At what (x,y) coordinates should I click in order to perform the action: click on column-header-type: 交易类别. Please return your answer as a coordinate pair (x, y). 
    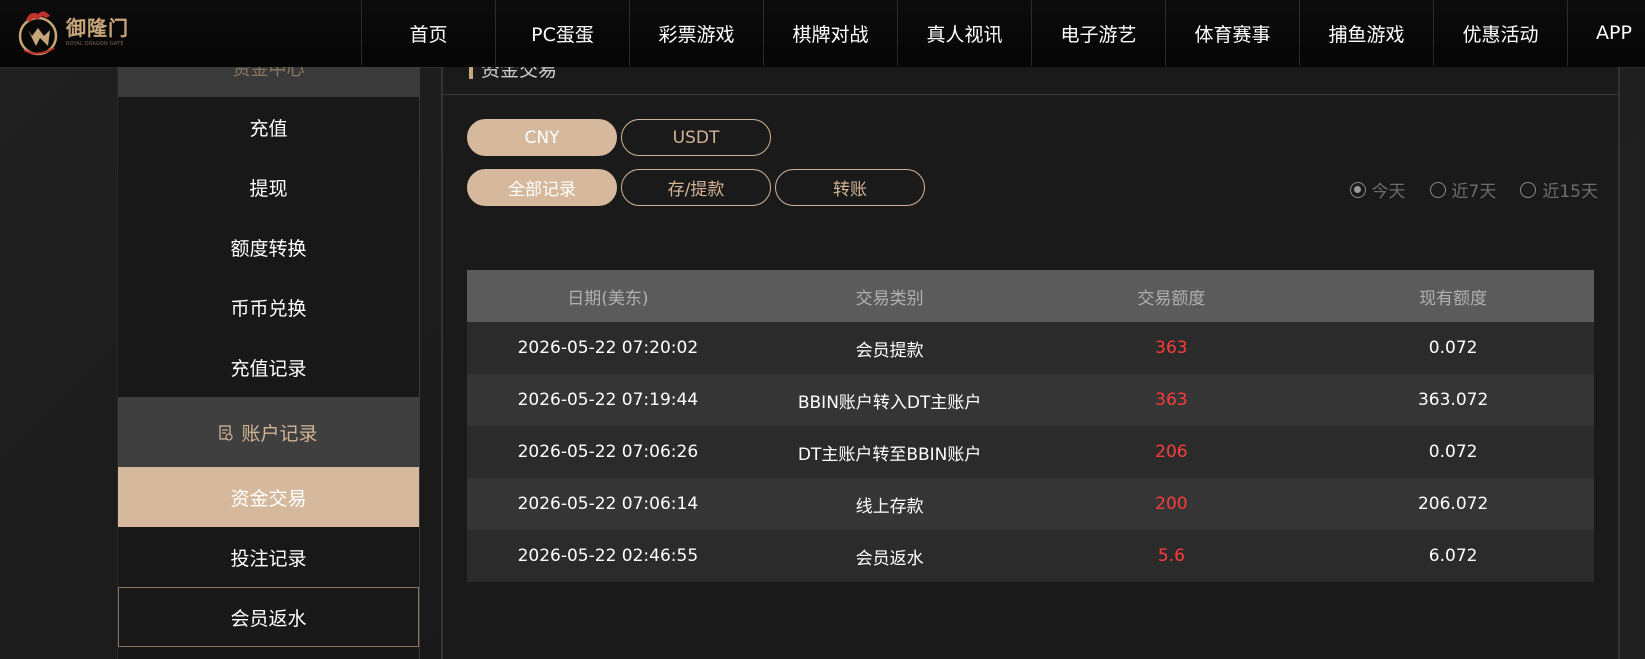
    Looking at the image, I should click on (889, 298).